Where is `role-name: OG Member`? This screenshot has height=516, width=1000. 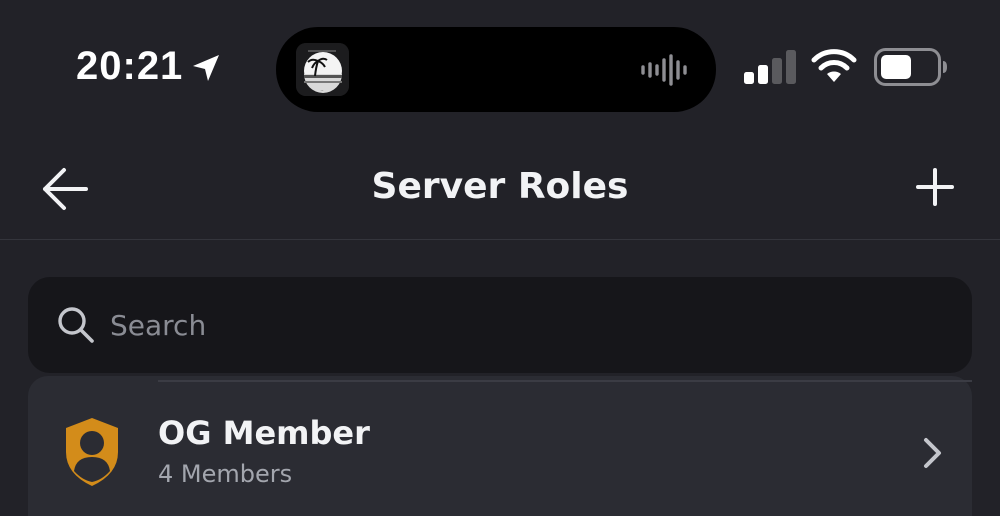
role-name: OG Member is located at coordinates (264, 433).